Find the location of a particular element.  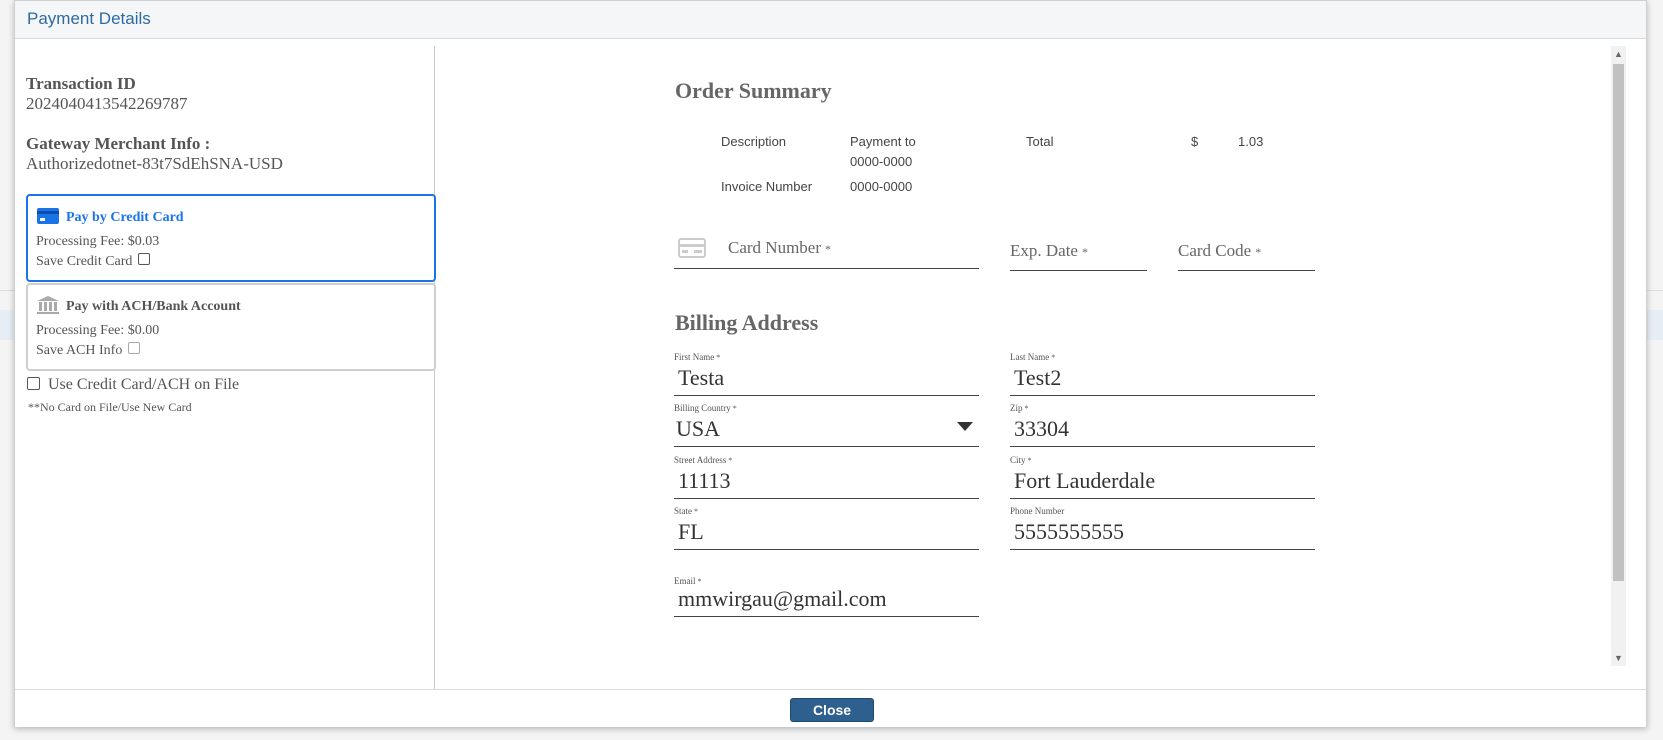

state-label: State * is located at coordinates (686, 511).